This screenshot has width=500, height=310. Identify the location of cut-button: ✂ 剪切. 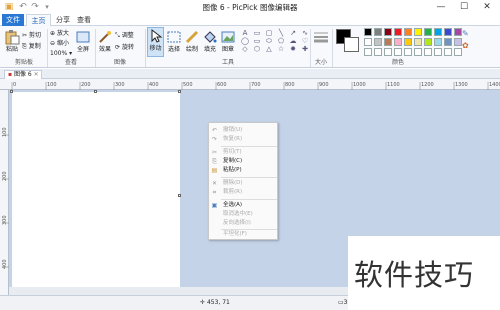
(31, 35).